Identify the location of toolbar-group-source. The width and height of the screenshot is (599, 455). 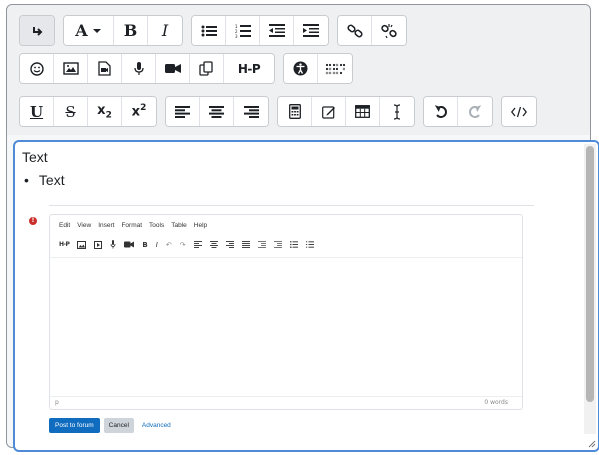
(519, 111).